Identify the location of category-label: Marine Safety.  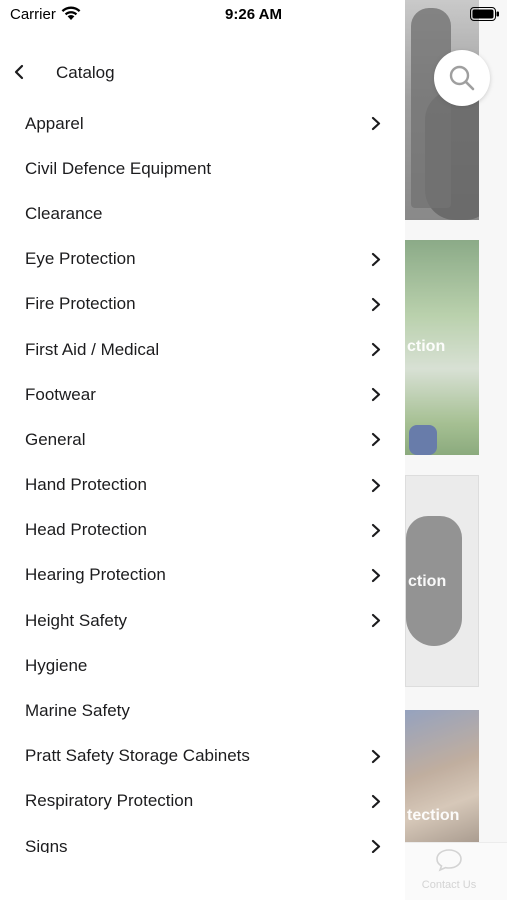
(77, 711).